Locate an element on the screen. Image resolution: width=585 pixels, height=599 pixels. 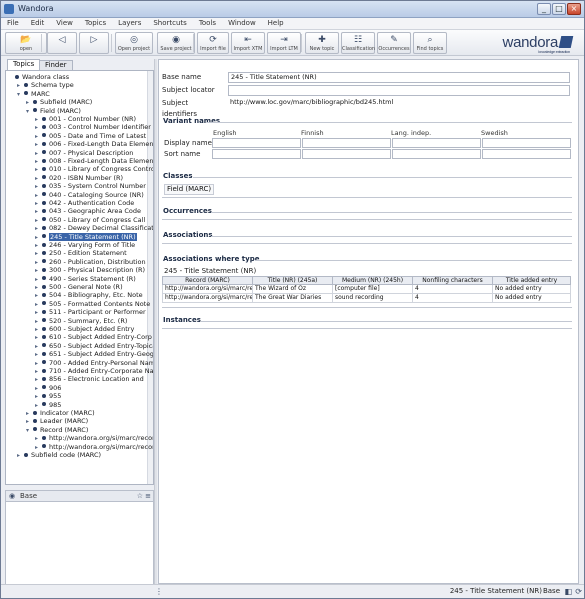
refresh-icon: ⟳ is located at coordinates (578, 591).